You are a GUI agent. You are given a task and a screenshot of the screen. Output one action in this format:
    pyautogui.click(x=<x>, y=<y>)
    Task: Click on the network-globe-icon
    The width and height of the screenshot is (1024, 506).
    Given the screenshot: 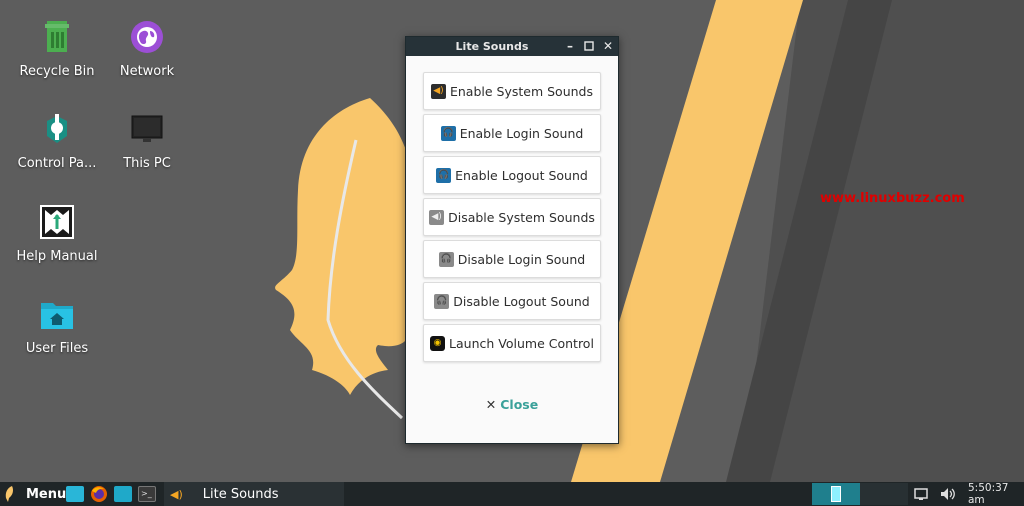 What is the action you would take?
    pyautogui.click(x=147, y=38)
    